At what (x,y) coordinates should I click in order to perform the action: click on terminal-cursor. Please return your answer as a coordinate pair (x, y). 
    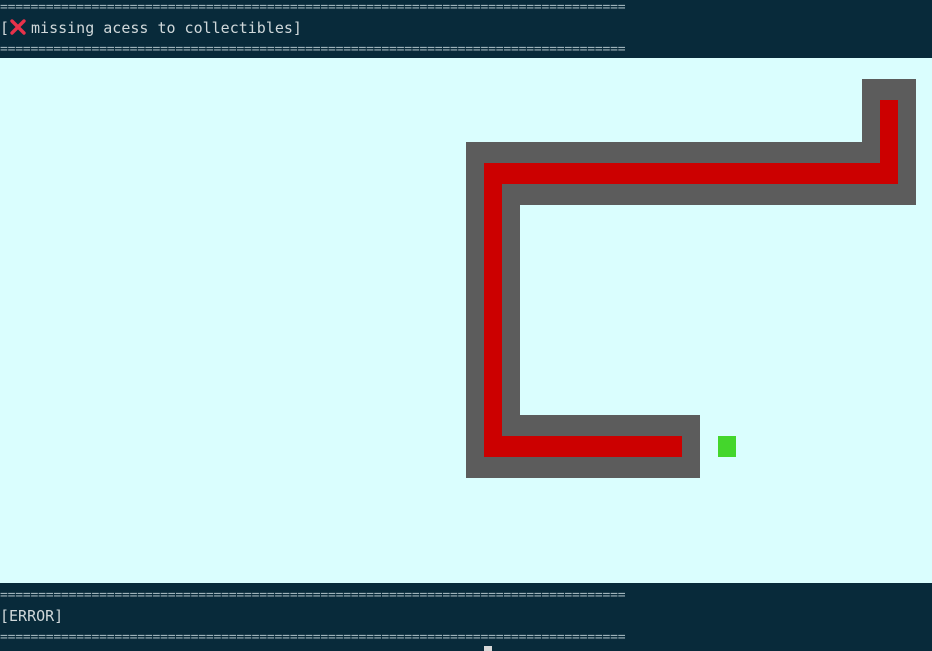
    Looking at the image, I should click on (488, 648).